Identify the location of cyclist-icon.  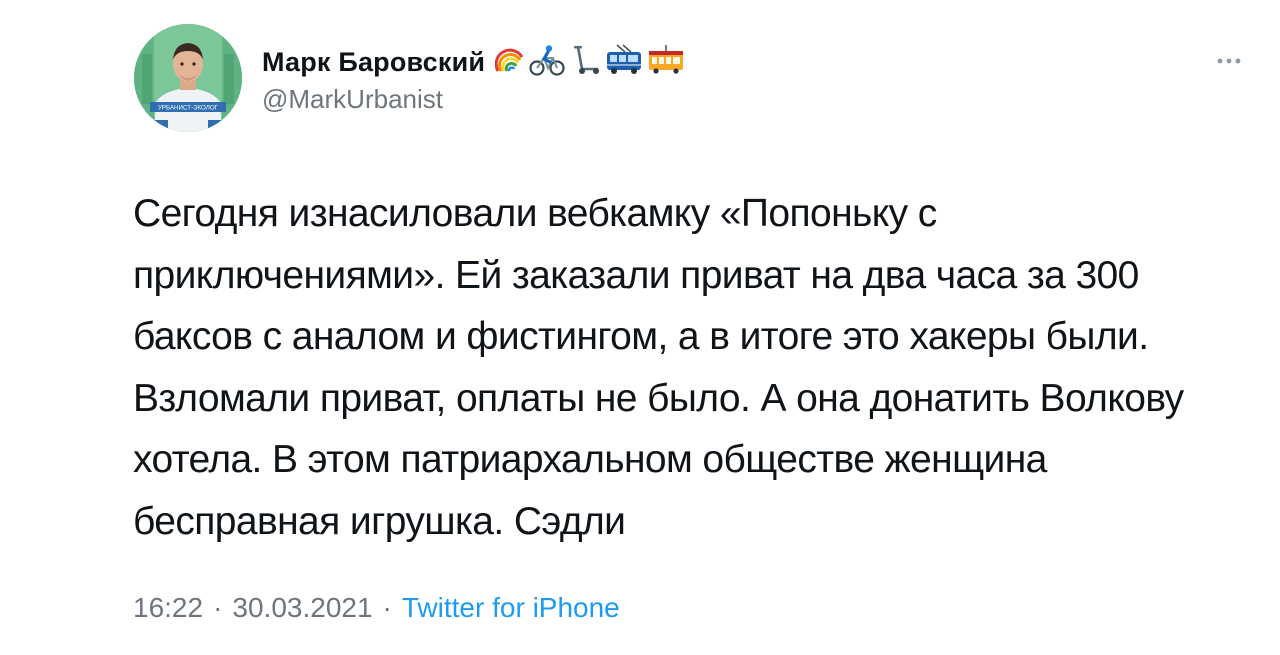
(547, 62).